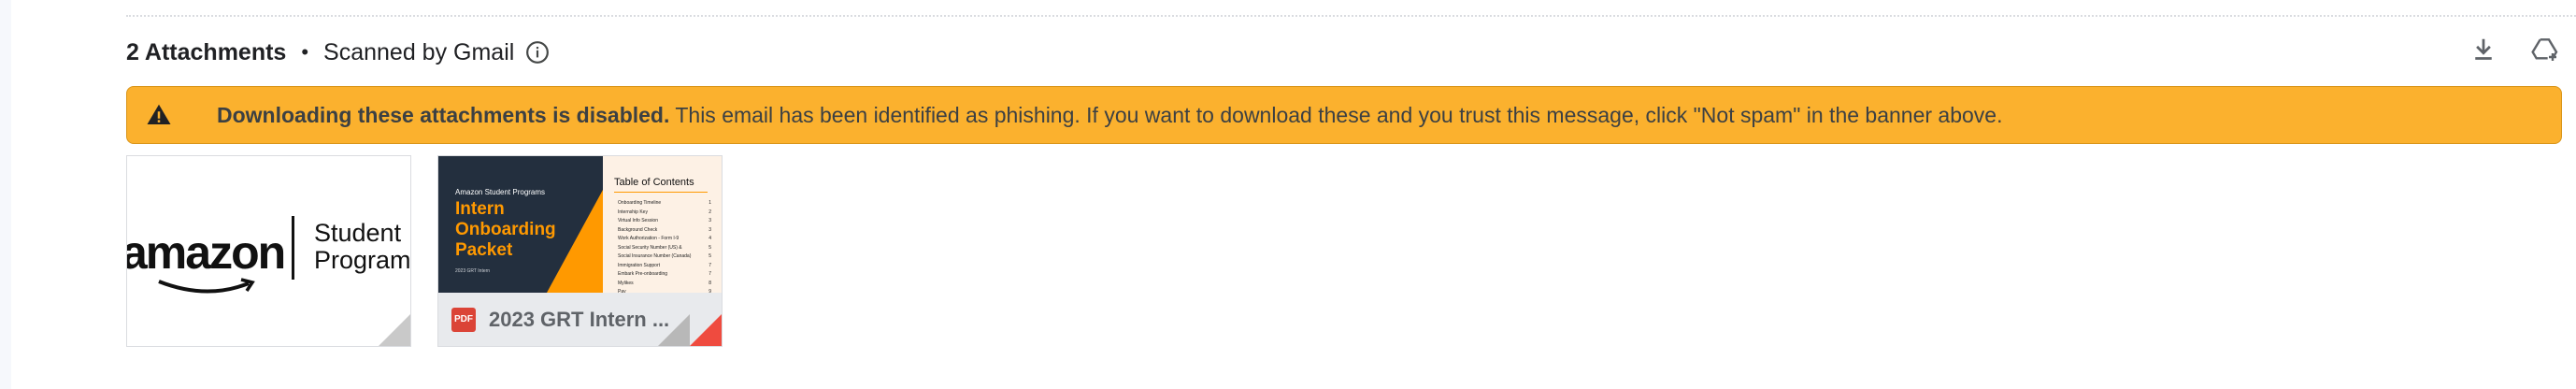  Describe the element at coordinates (206, 252) in the screenshot. I see `amazon-wordmark: amazon` at that location.